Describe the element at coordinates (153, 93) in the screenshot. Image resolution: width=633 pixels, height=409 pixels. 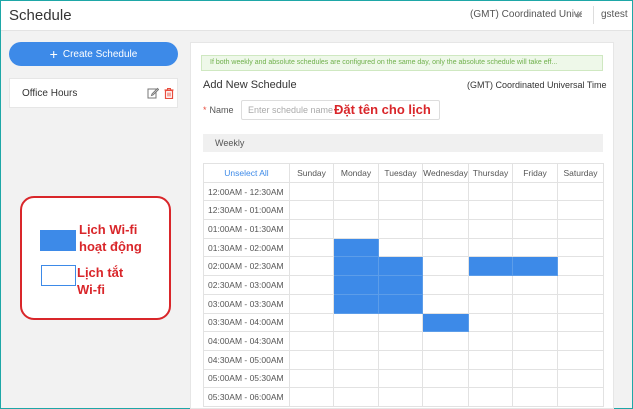
I see `edit-icon` at that location.